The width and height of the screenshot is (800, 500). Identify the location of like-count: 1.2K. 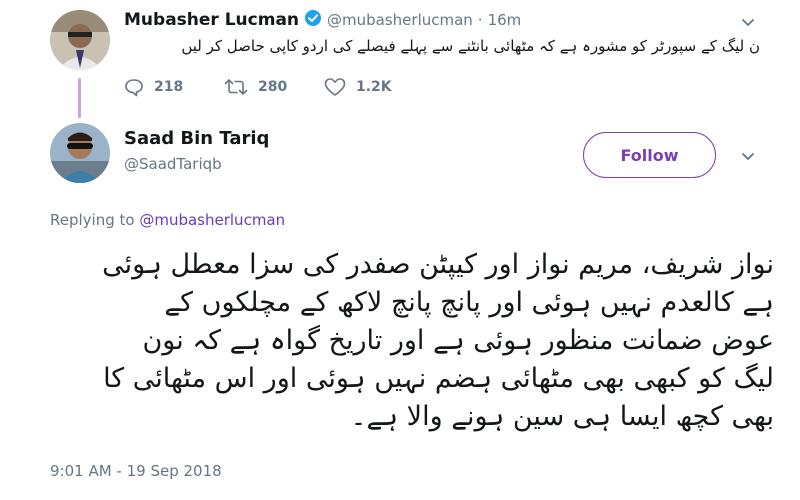
(374, 87).